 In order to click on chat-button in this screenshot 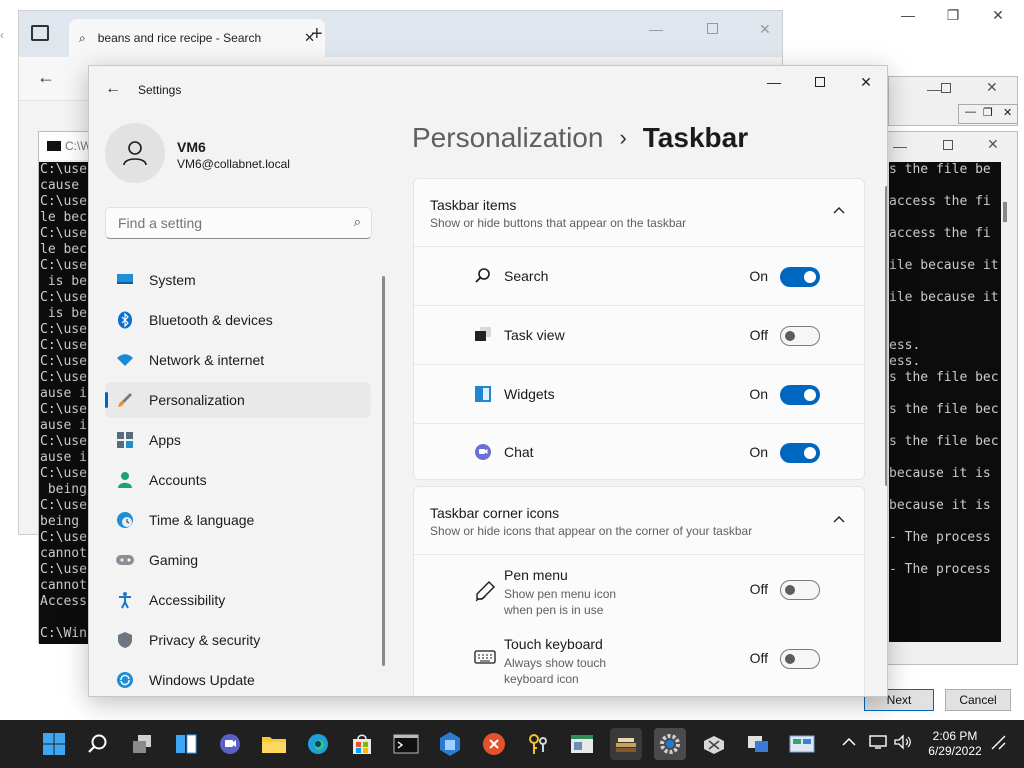, I will do `click(230, 744)`.